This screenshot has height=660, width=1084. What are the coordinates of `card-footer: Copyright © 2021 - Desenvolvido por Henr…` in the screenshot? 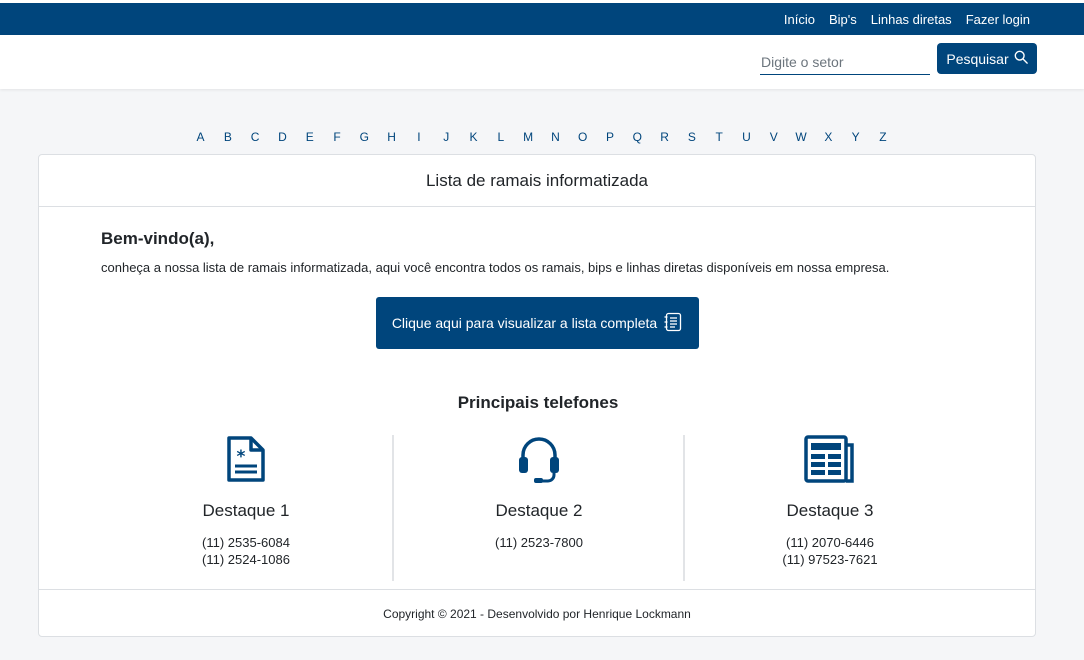 It's located at (537, 613).